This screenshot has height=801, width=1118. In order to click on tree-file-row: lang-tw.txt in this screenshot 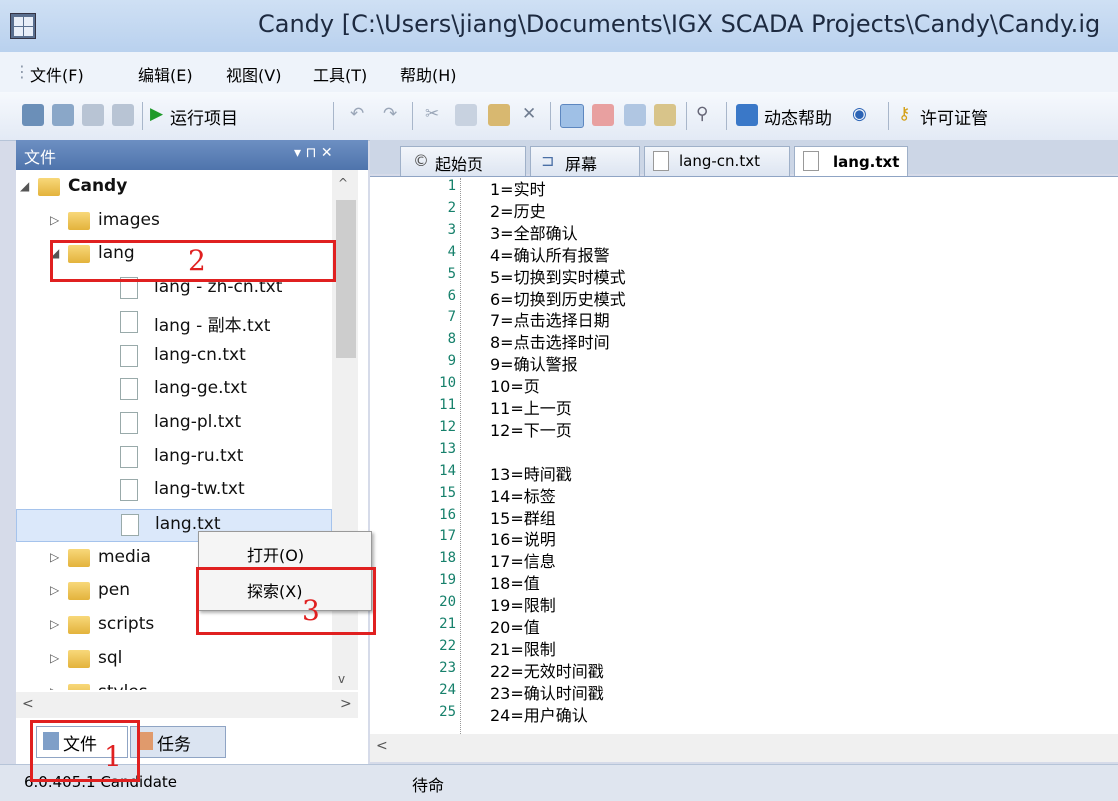, I will do `click(174, 491)`.